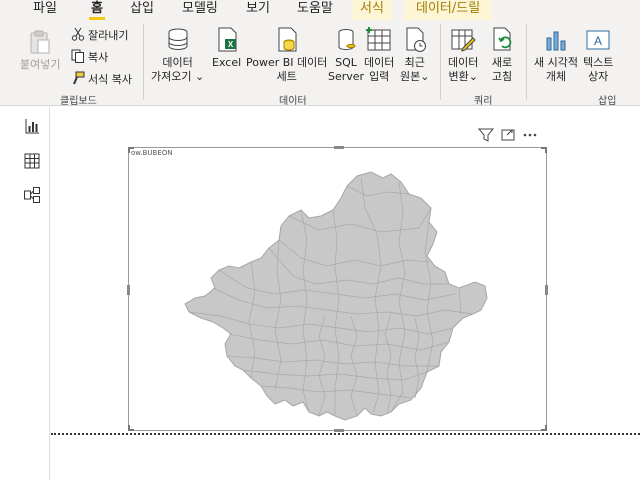  I want to click on clipboard-group-label: 클립보드, so click(78, 101).